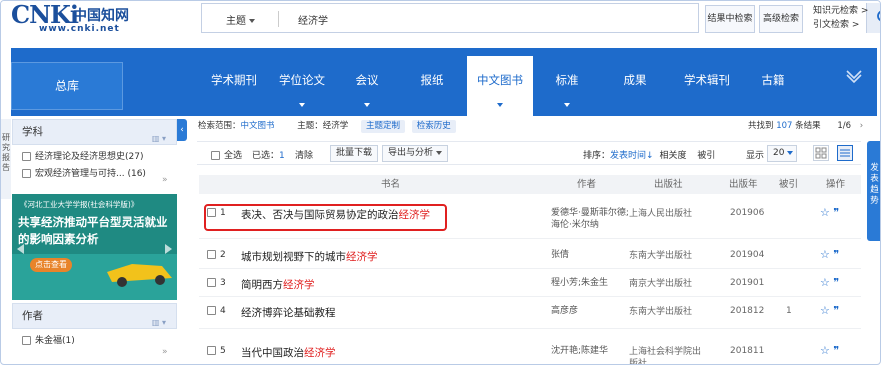 Image resolution: width=881 pixels, height=365 pixels. What do you see at coordinates (94, 157) in the screenshot?
I see `list-item: 经济理论及经济思想史(27)` at bounding box center [94, 157].